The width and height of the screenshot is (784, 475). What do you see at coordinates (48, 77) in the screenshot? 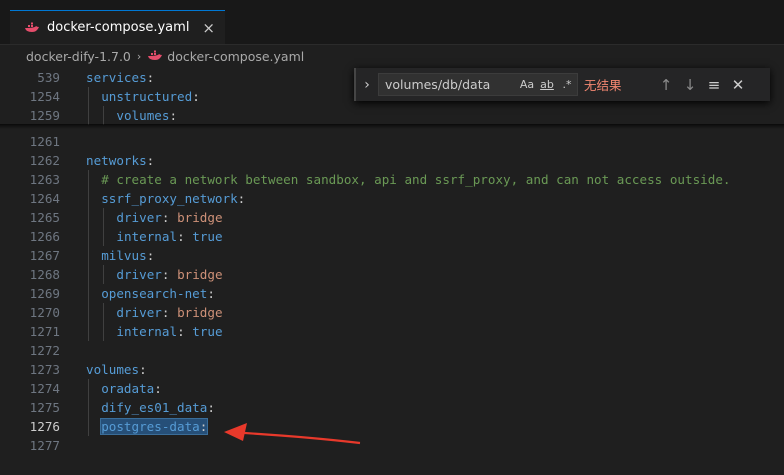
I see `line-number: 539` at bounding box center [48, 77].